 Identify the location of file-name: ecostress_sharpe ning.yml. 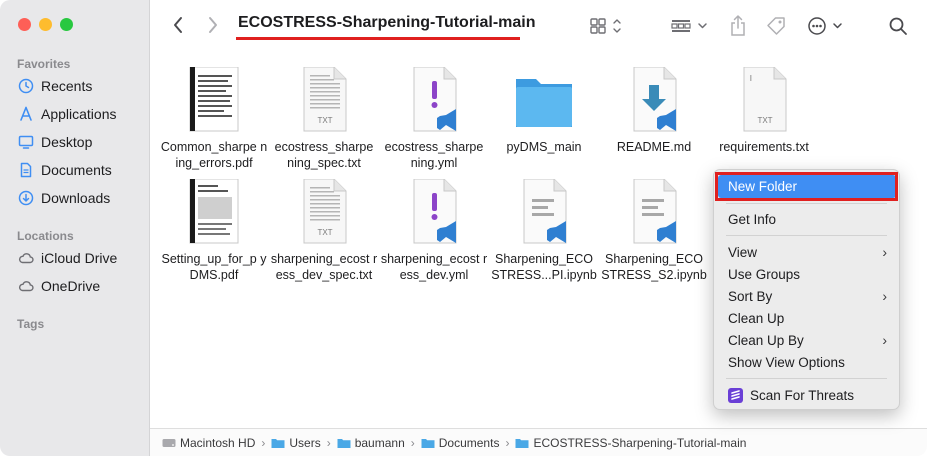
(434, 155).